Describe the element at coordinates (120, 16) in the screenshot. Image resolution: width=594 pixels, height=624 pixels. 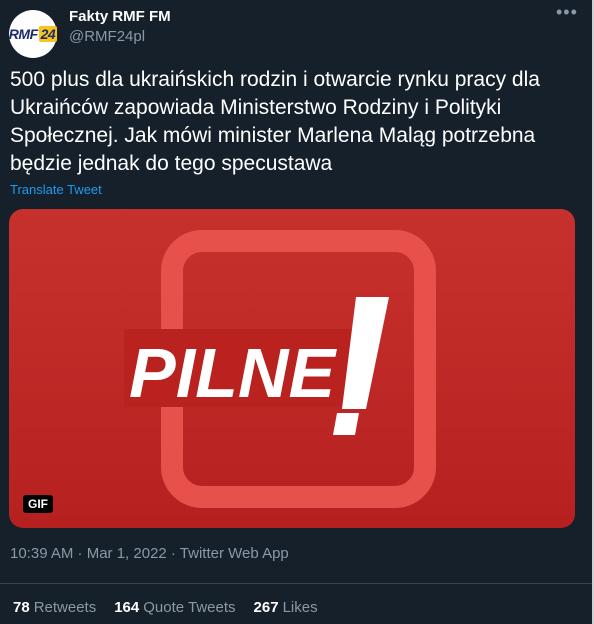
I see `display-name: Fakty RMF FM` at that location.